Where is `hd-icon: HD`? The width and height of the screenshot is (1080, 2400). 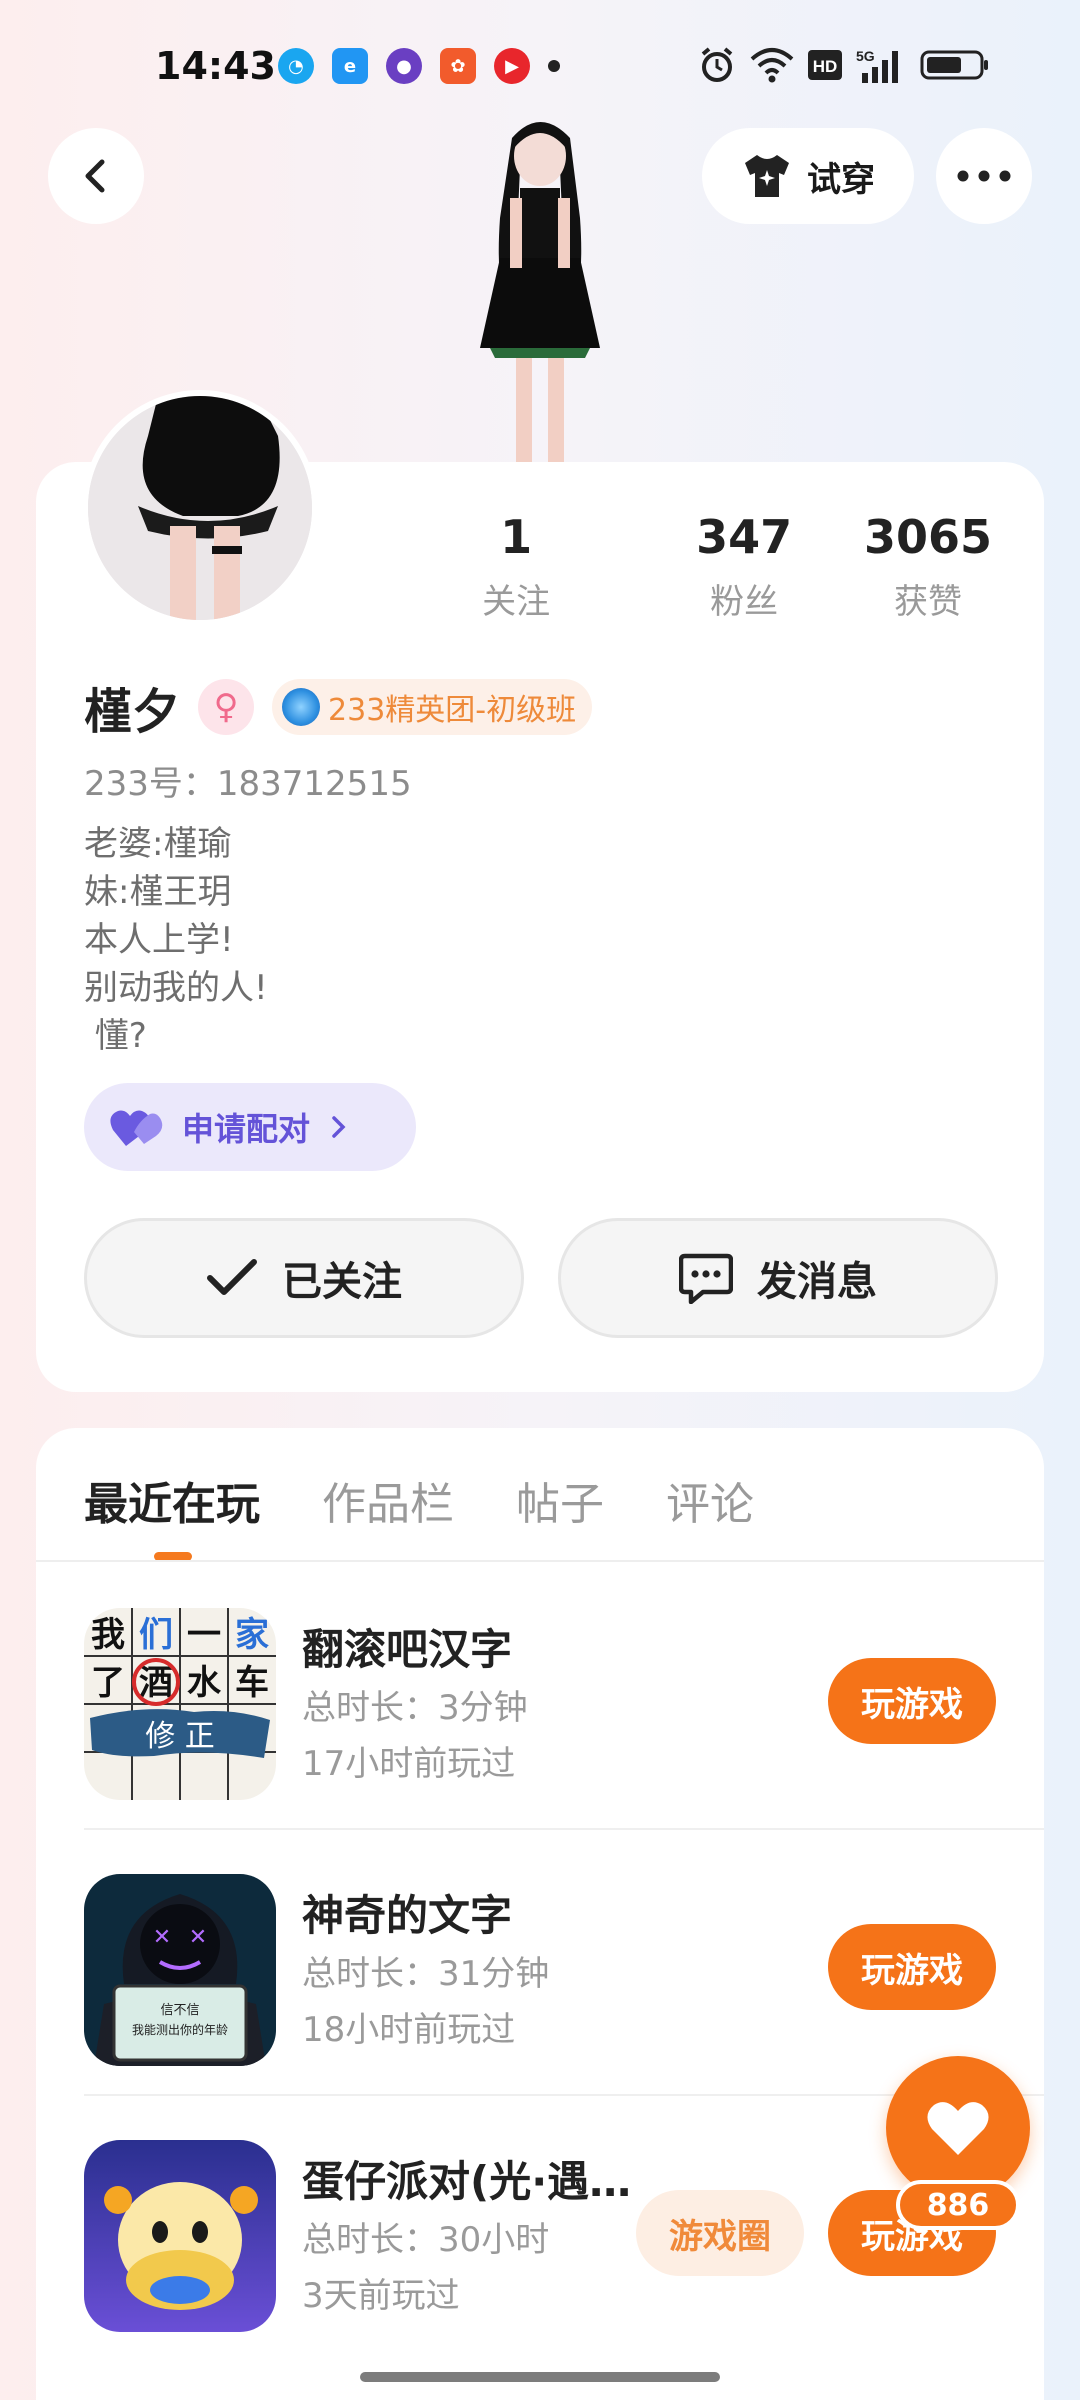
hd-icon: HD is located at coordinates (825, 65).